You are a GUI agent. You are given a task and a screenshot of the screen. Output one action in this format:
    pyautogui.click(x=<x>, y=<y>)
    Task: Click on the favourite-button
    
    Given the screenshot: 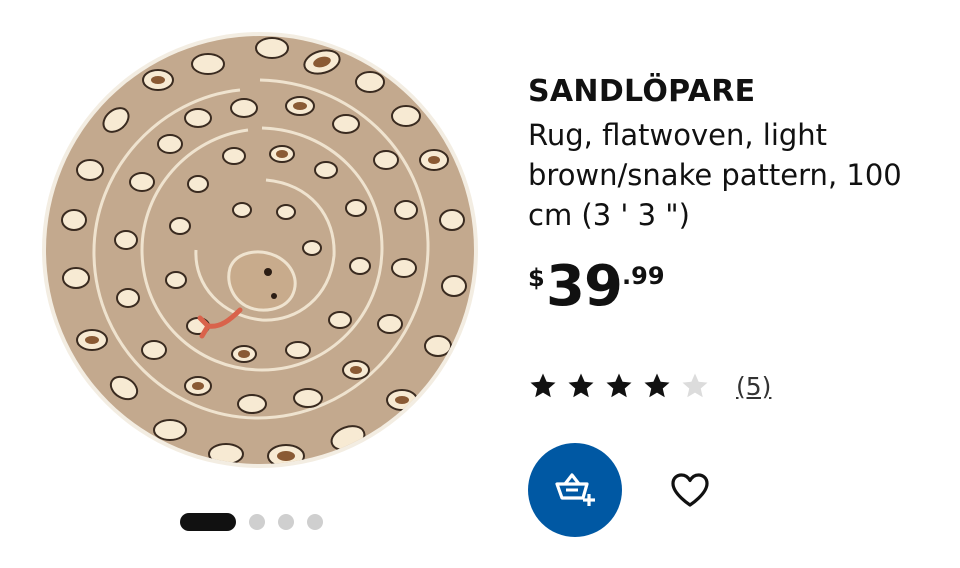 What is the action you would take?
    pyautogui.click(x=690, y=490)
    